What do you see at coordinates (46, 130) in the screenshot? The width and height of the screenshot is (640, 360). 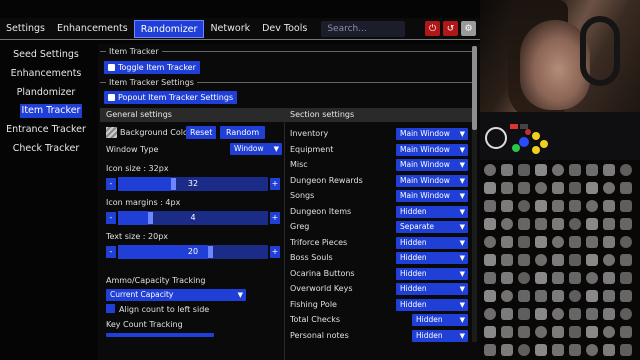 I see `sidebar-item-entrance-tracker: Entrance Tracker` at bounding box center [46, 130].